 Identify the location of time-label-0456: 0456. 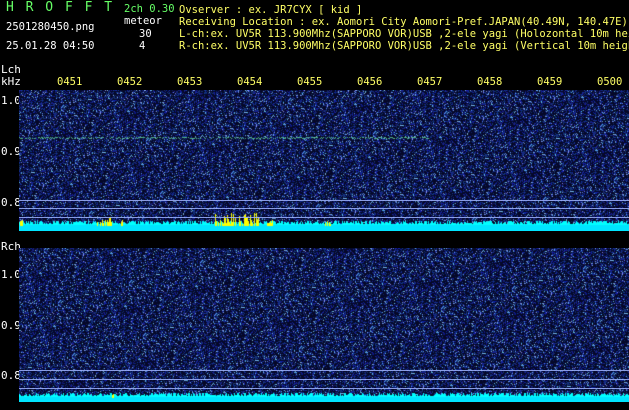
(370, 82).